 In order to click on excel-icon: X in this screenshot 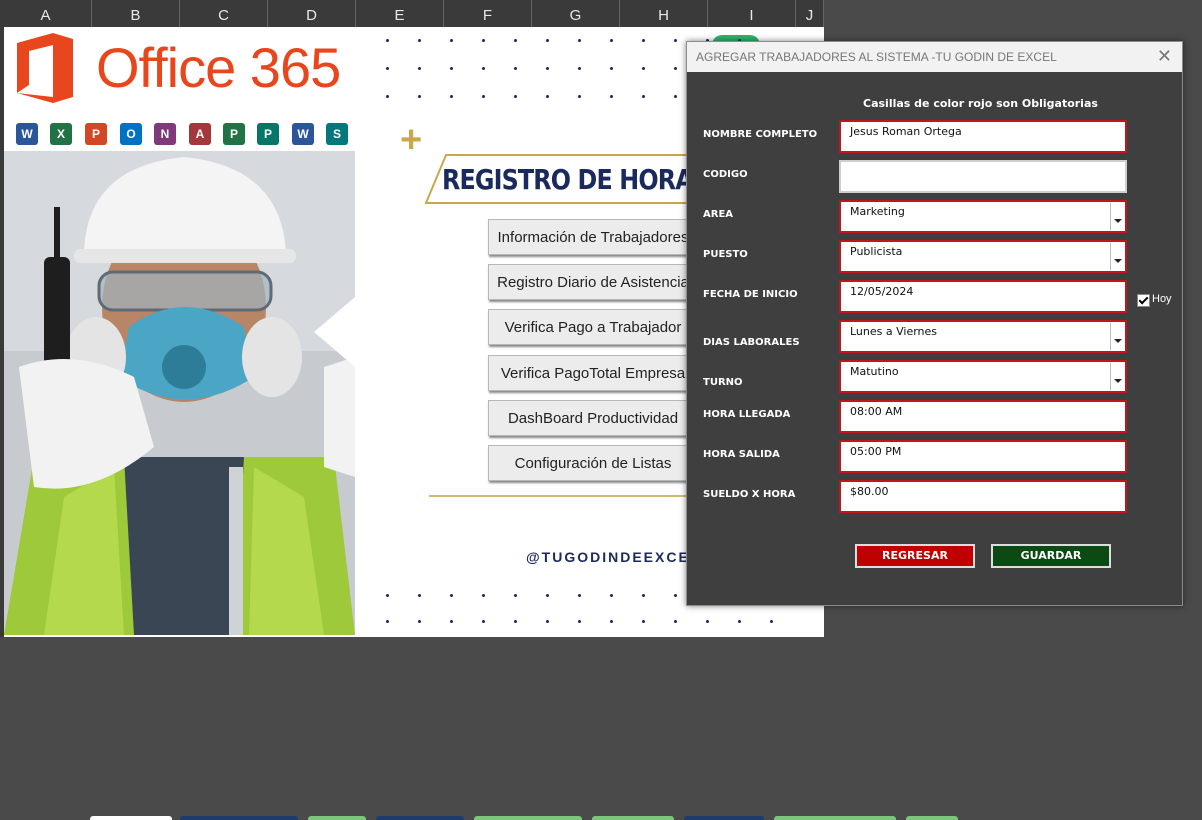, I will do `click(61, 134)`.